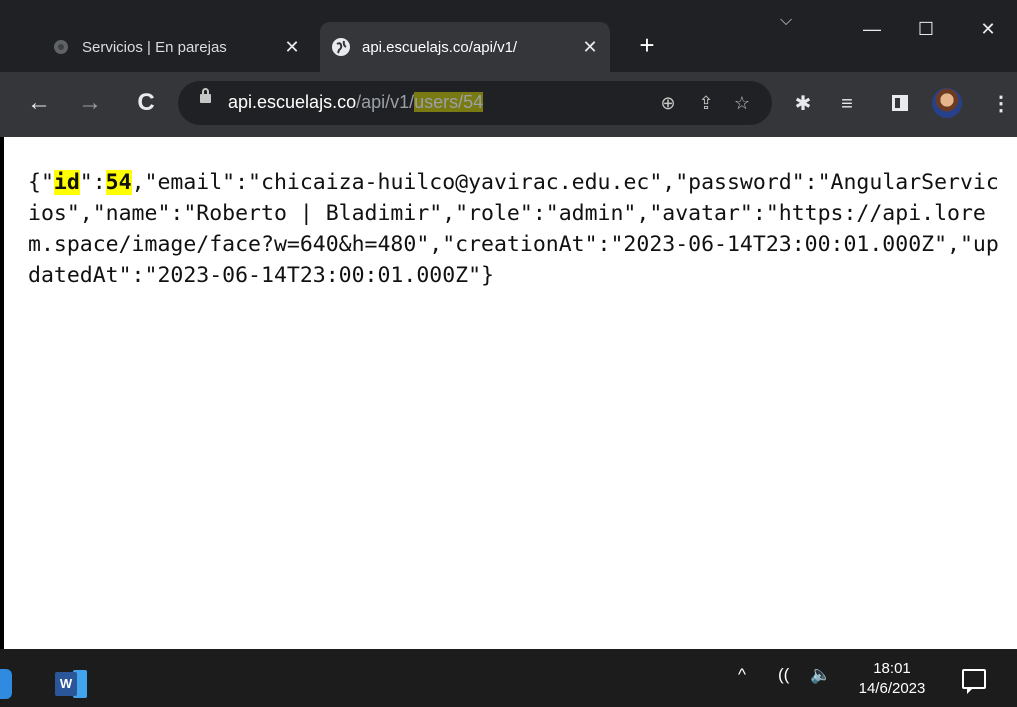 The width and height of the screenshot is (1017, 707). Describe the element at coordinates (146, 103) in the screenshot. I see `reload-button: C` at that location.